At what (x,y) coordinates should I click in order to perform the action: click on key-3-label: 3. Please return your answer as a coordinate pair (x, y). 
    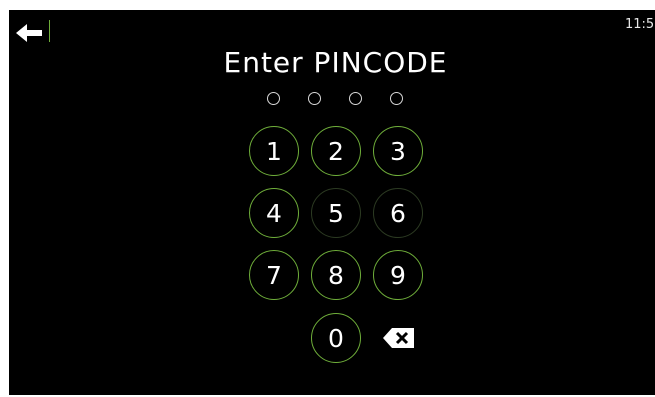
    Looking at the image, I should click on (398, 151).